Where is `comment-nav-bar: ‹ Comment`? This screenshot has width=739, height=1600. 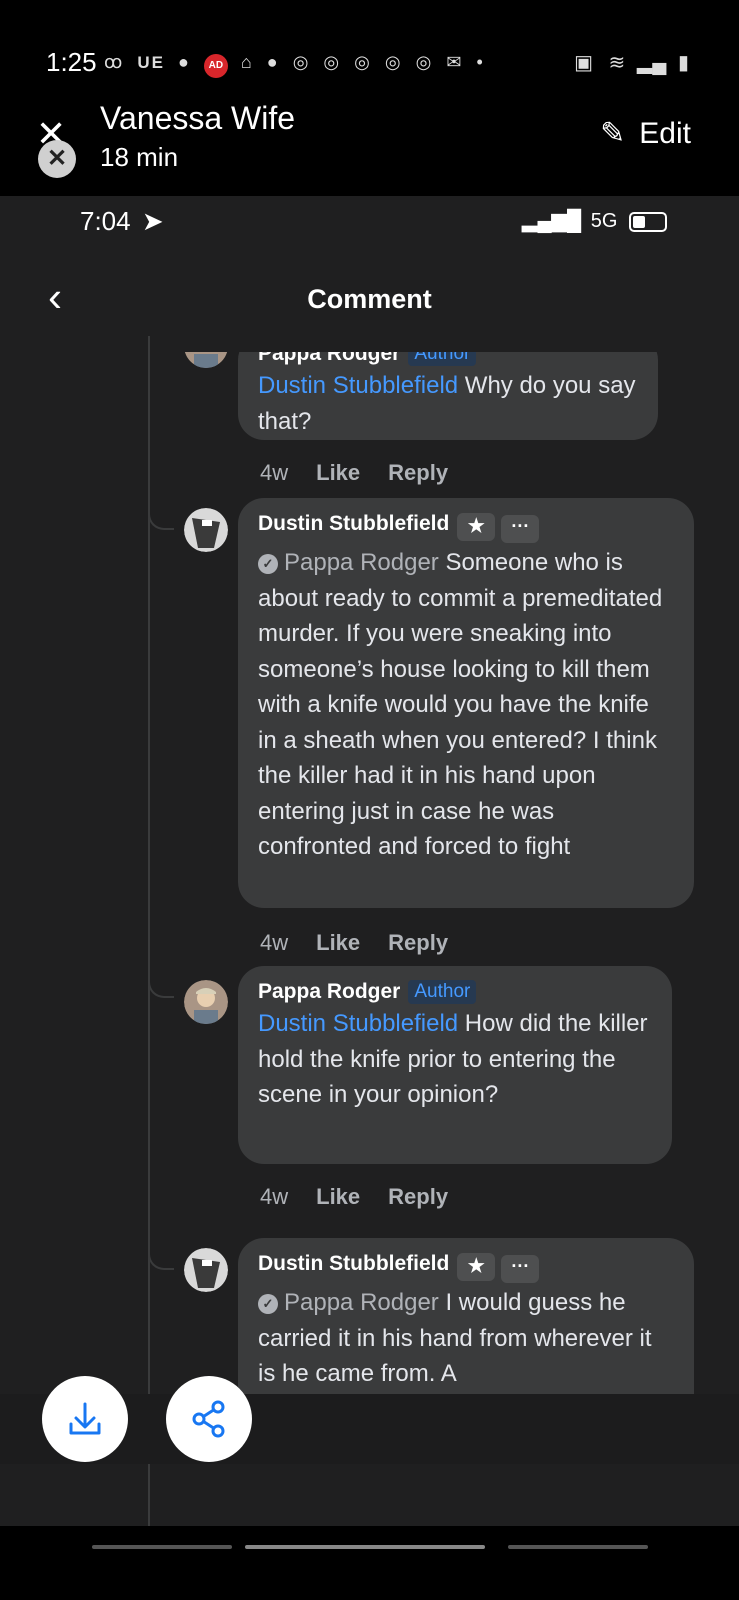 comment-nav-bar: ‹ Comment is located at coordinates (369, 301).